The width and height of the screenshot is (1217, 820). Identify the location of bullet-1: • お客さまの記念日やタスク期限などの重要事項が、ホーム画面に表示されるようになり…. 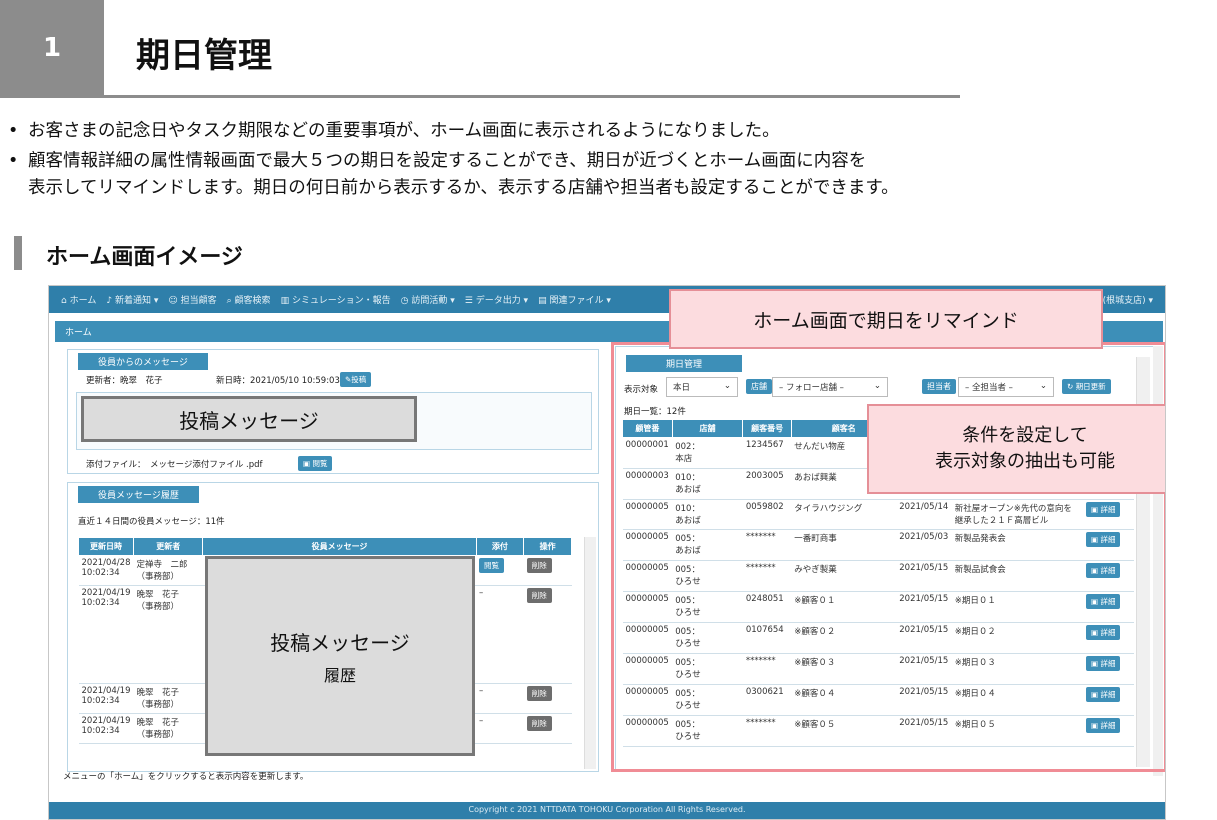
(394, 131).